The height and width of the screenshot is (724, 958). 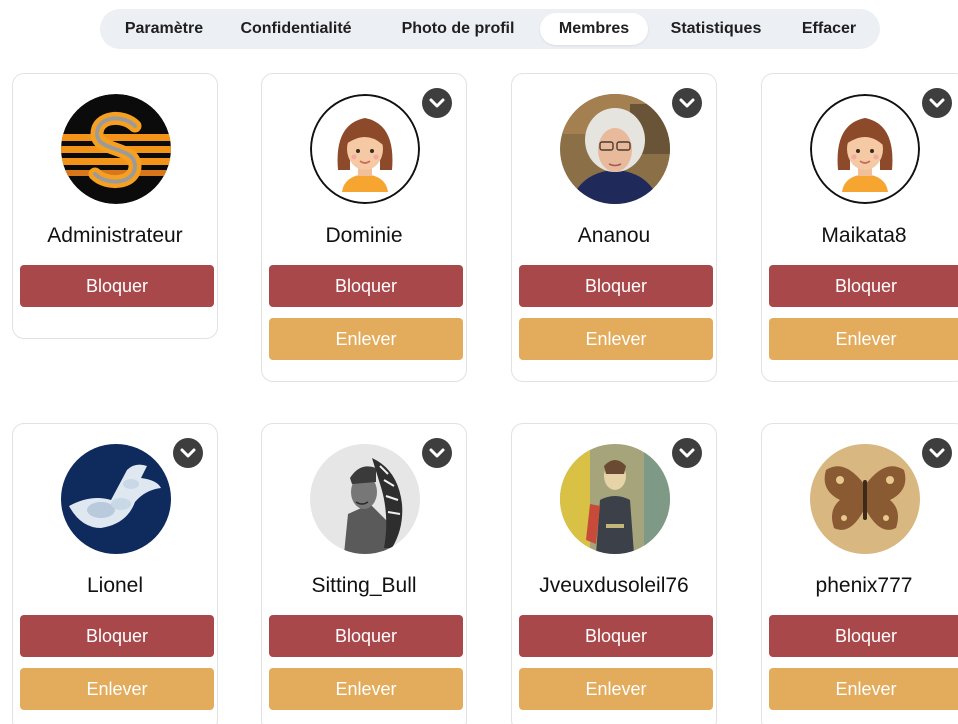 I want to click on member-name: Lionel, so click(x=115, y=585).